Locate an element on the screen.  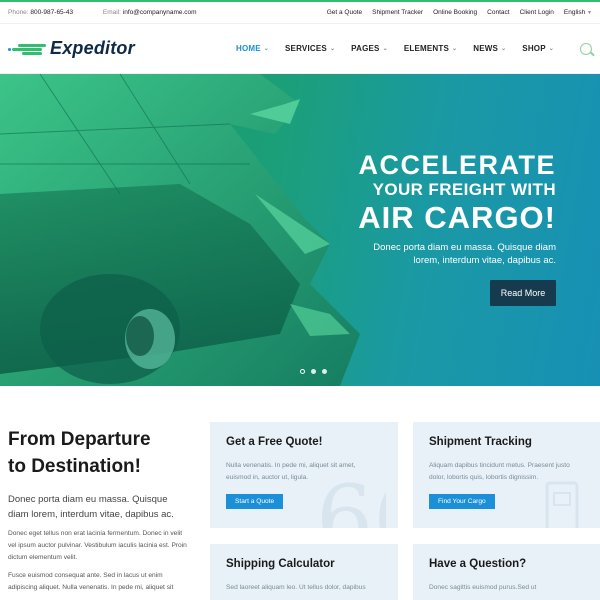
phone-number: 800-987-65-43 is located at coordinates (52, 12).